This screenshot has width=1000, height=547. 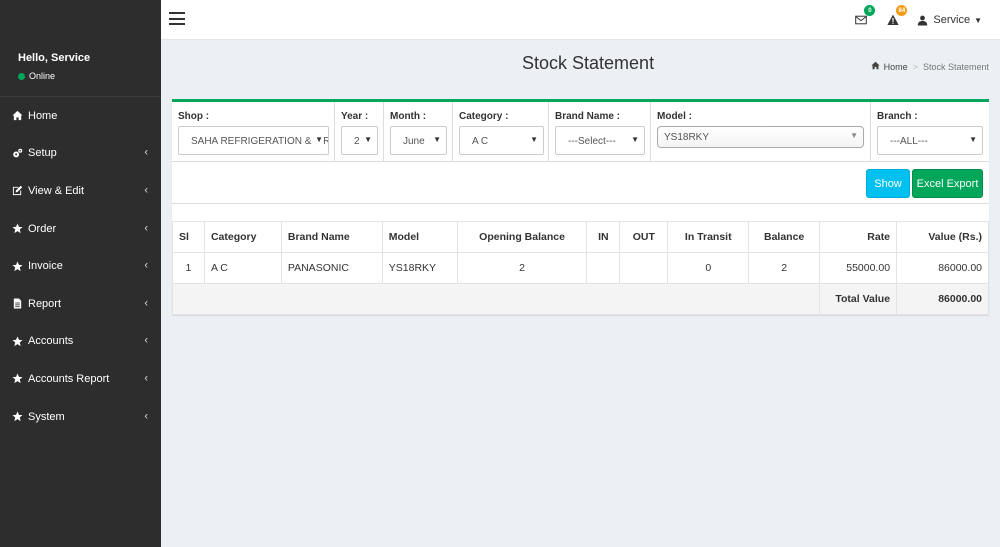 What do you see at coordinates (89, 76) in the screenshot?
I see `user-status: Online` at bounding box center [89, 76].